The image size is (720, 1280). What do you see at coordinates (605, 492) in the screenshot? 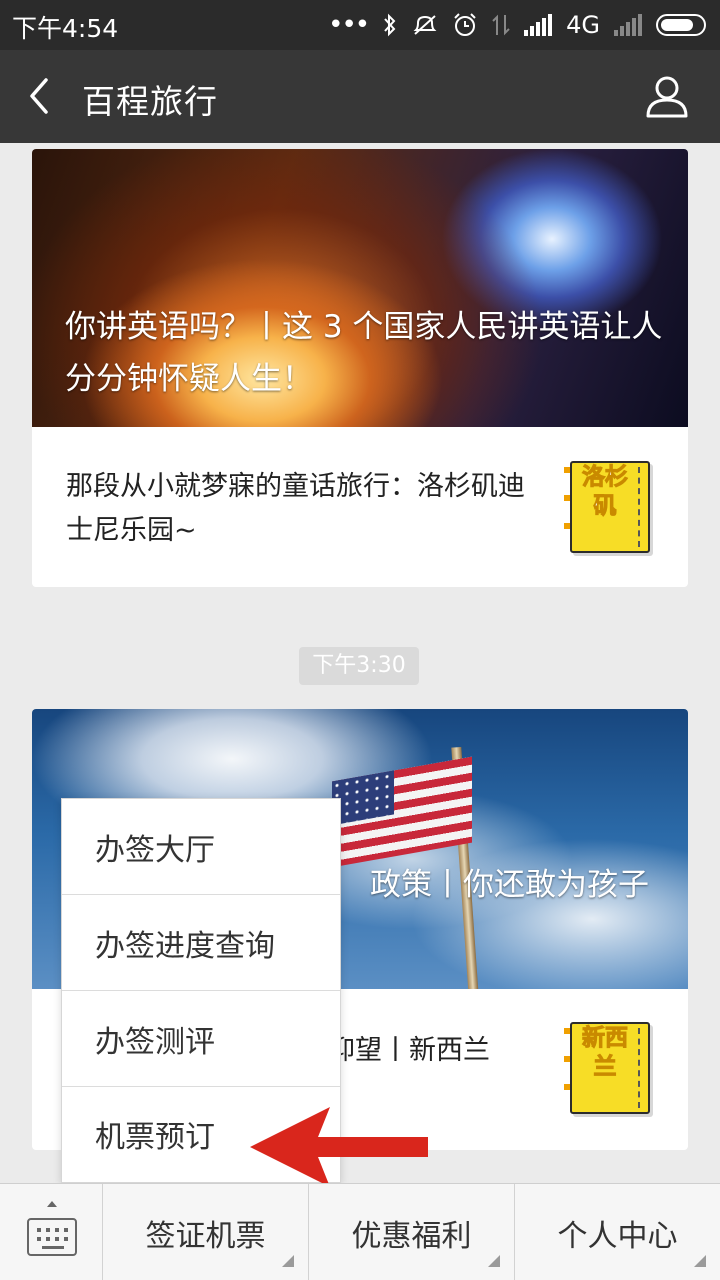
I see `thumbnail-caption: 洛杉矶` at bounding box center [605, 492].